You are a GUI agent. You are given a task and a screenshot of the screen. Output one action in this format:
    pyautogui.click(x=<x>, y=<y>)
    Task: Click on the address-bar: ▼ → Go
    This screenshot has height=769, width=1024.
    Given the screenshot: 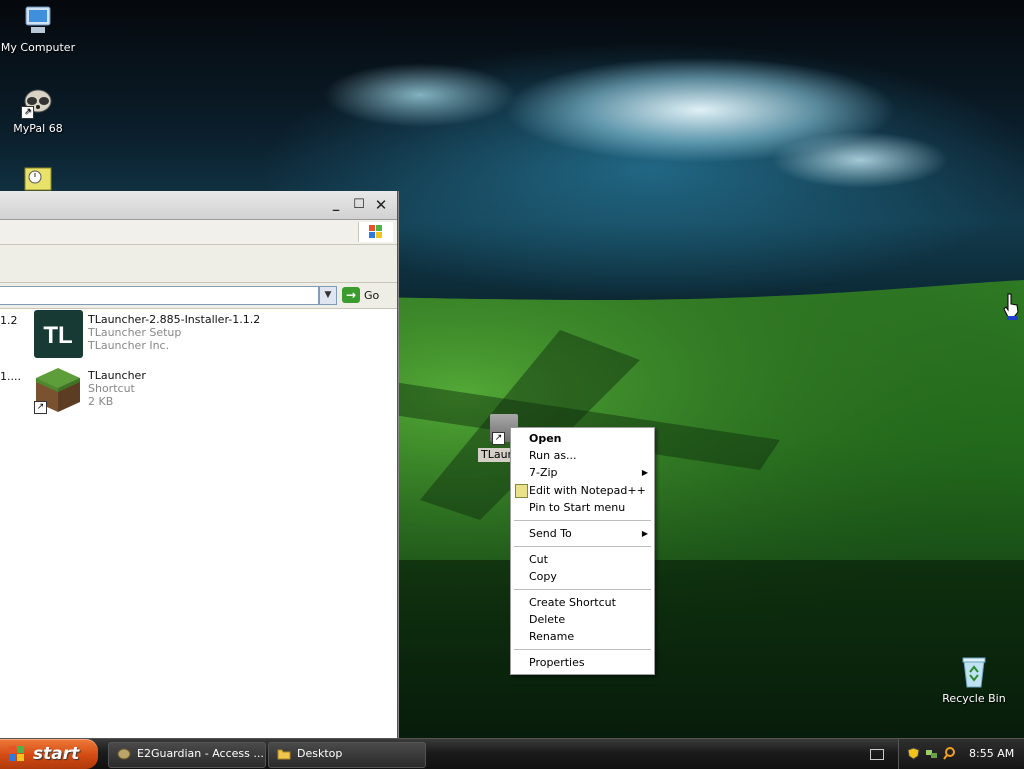 What is the action you would take?
    pyautogui.click(x=198, y=296)
    